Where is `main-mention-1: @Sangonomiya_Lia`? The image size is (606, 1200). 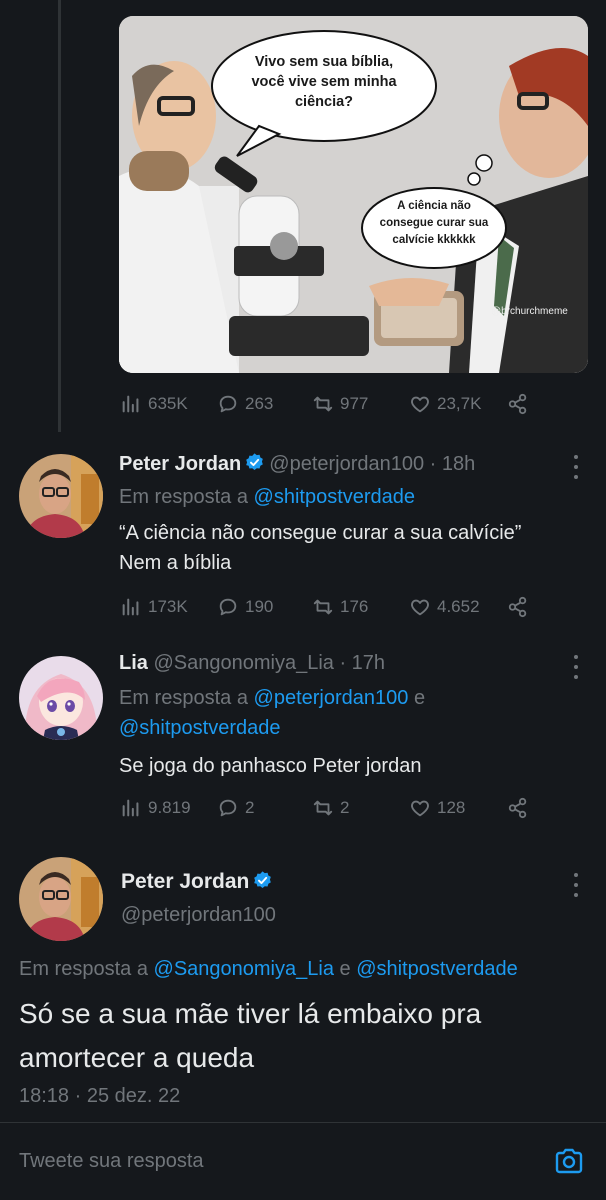
main-mention-1: @Sangonomiya_Lia is located at coordinates (244, 969).